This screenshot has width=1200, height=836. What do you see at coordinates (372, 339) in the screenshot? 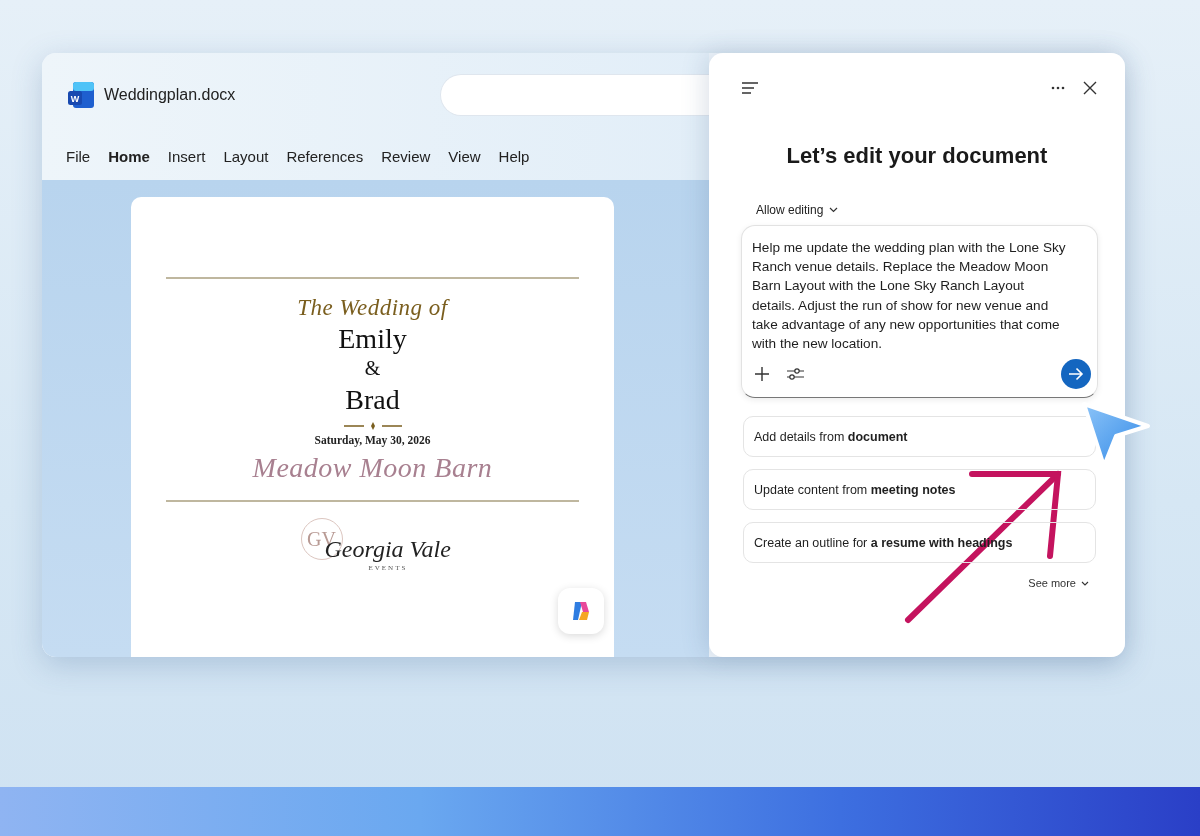
I see `first-name: Emily` at bounding box center [372, 339].